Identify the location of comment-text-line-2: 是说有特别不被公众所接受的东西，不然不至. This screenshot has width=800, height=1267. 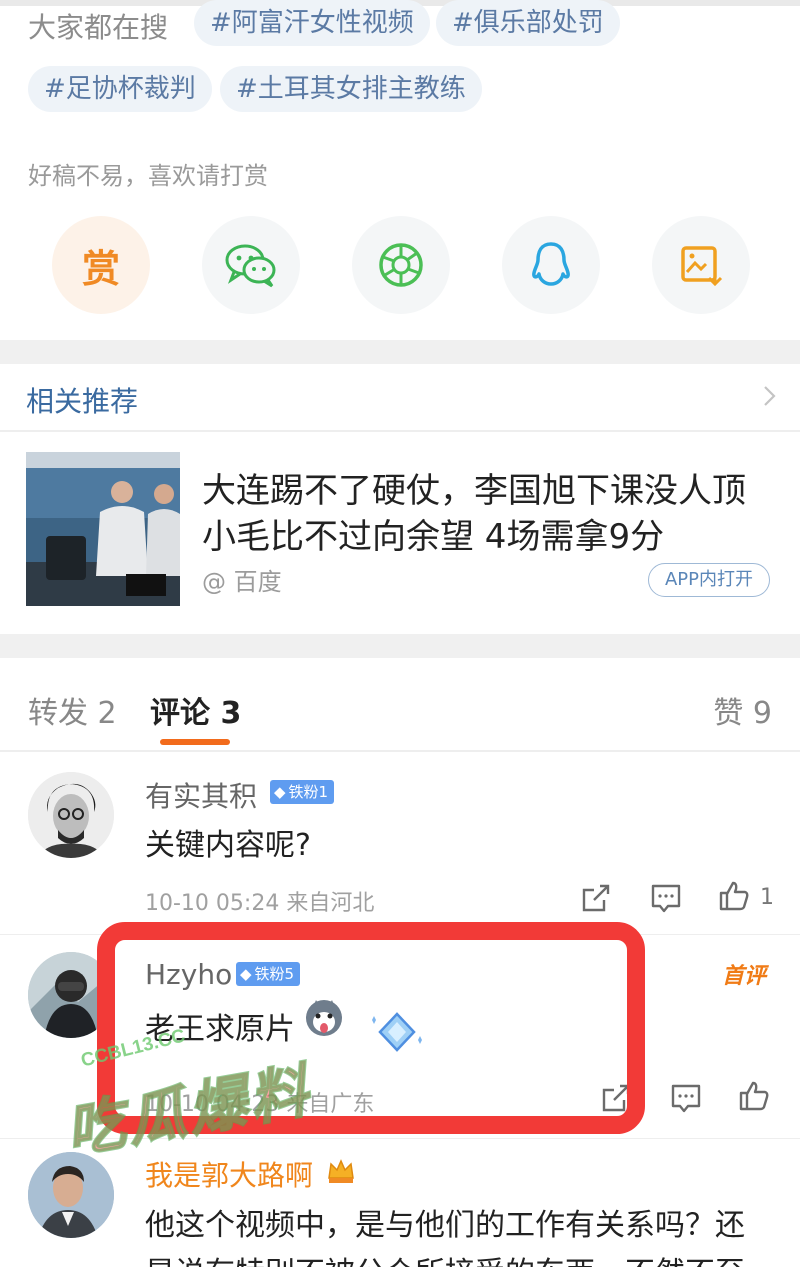
(445, 1257).